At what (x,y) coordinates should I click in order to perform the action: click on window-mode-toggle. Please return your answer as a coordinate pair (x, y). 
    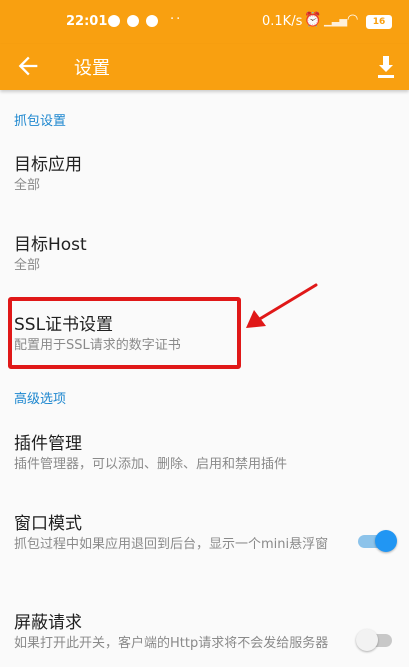
    Looking at the image, I should click on (376, 541).